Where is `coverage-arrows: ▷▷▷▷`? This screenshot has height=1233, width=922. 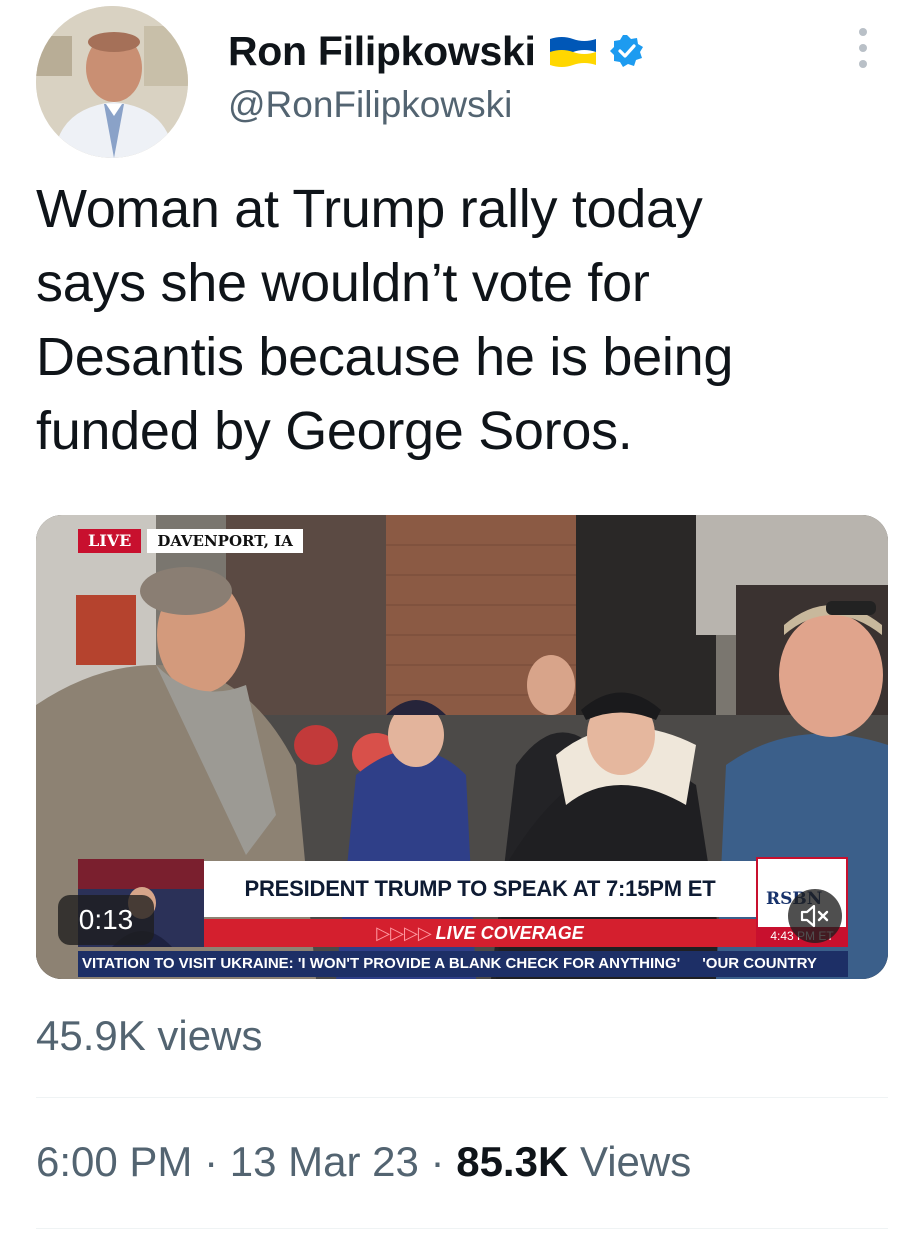
coverage-arrows: ▷▷▷▷ is located at coordinates (404, 933).